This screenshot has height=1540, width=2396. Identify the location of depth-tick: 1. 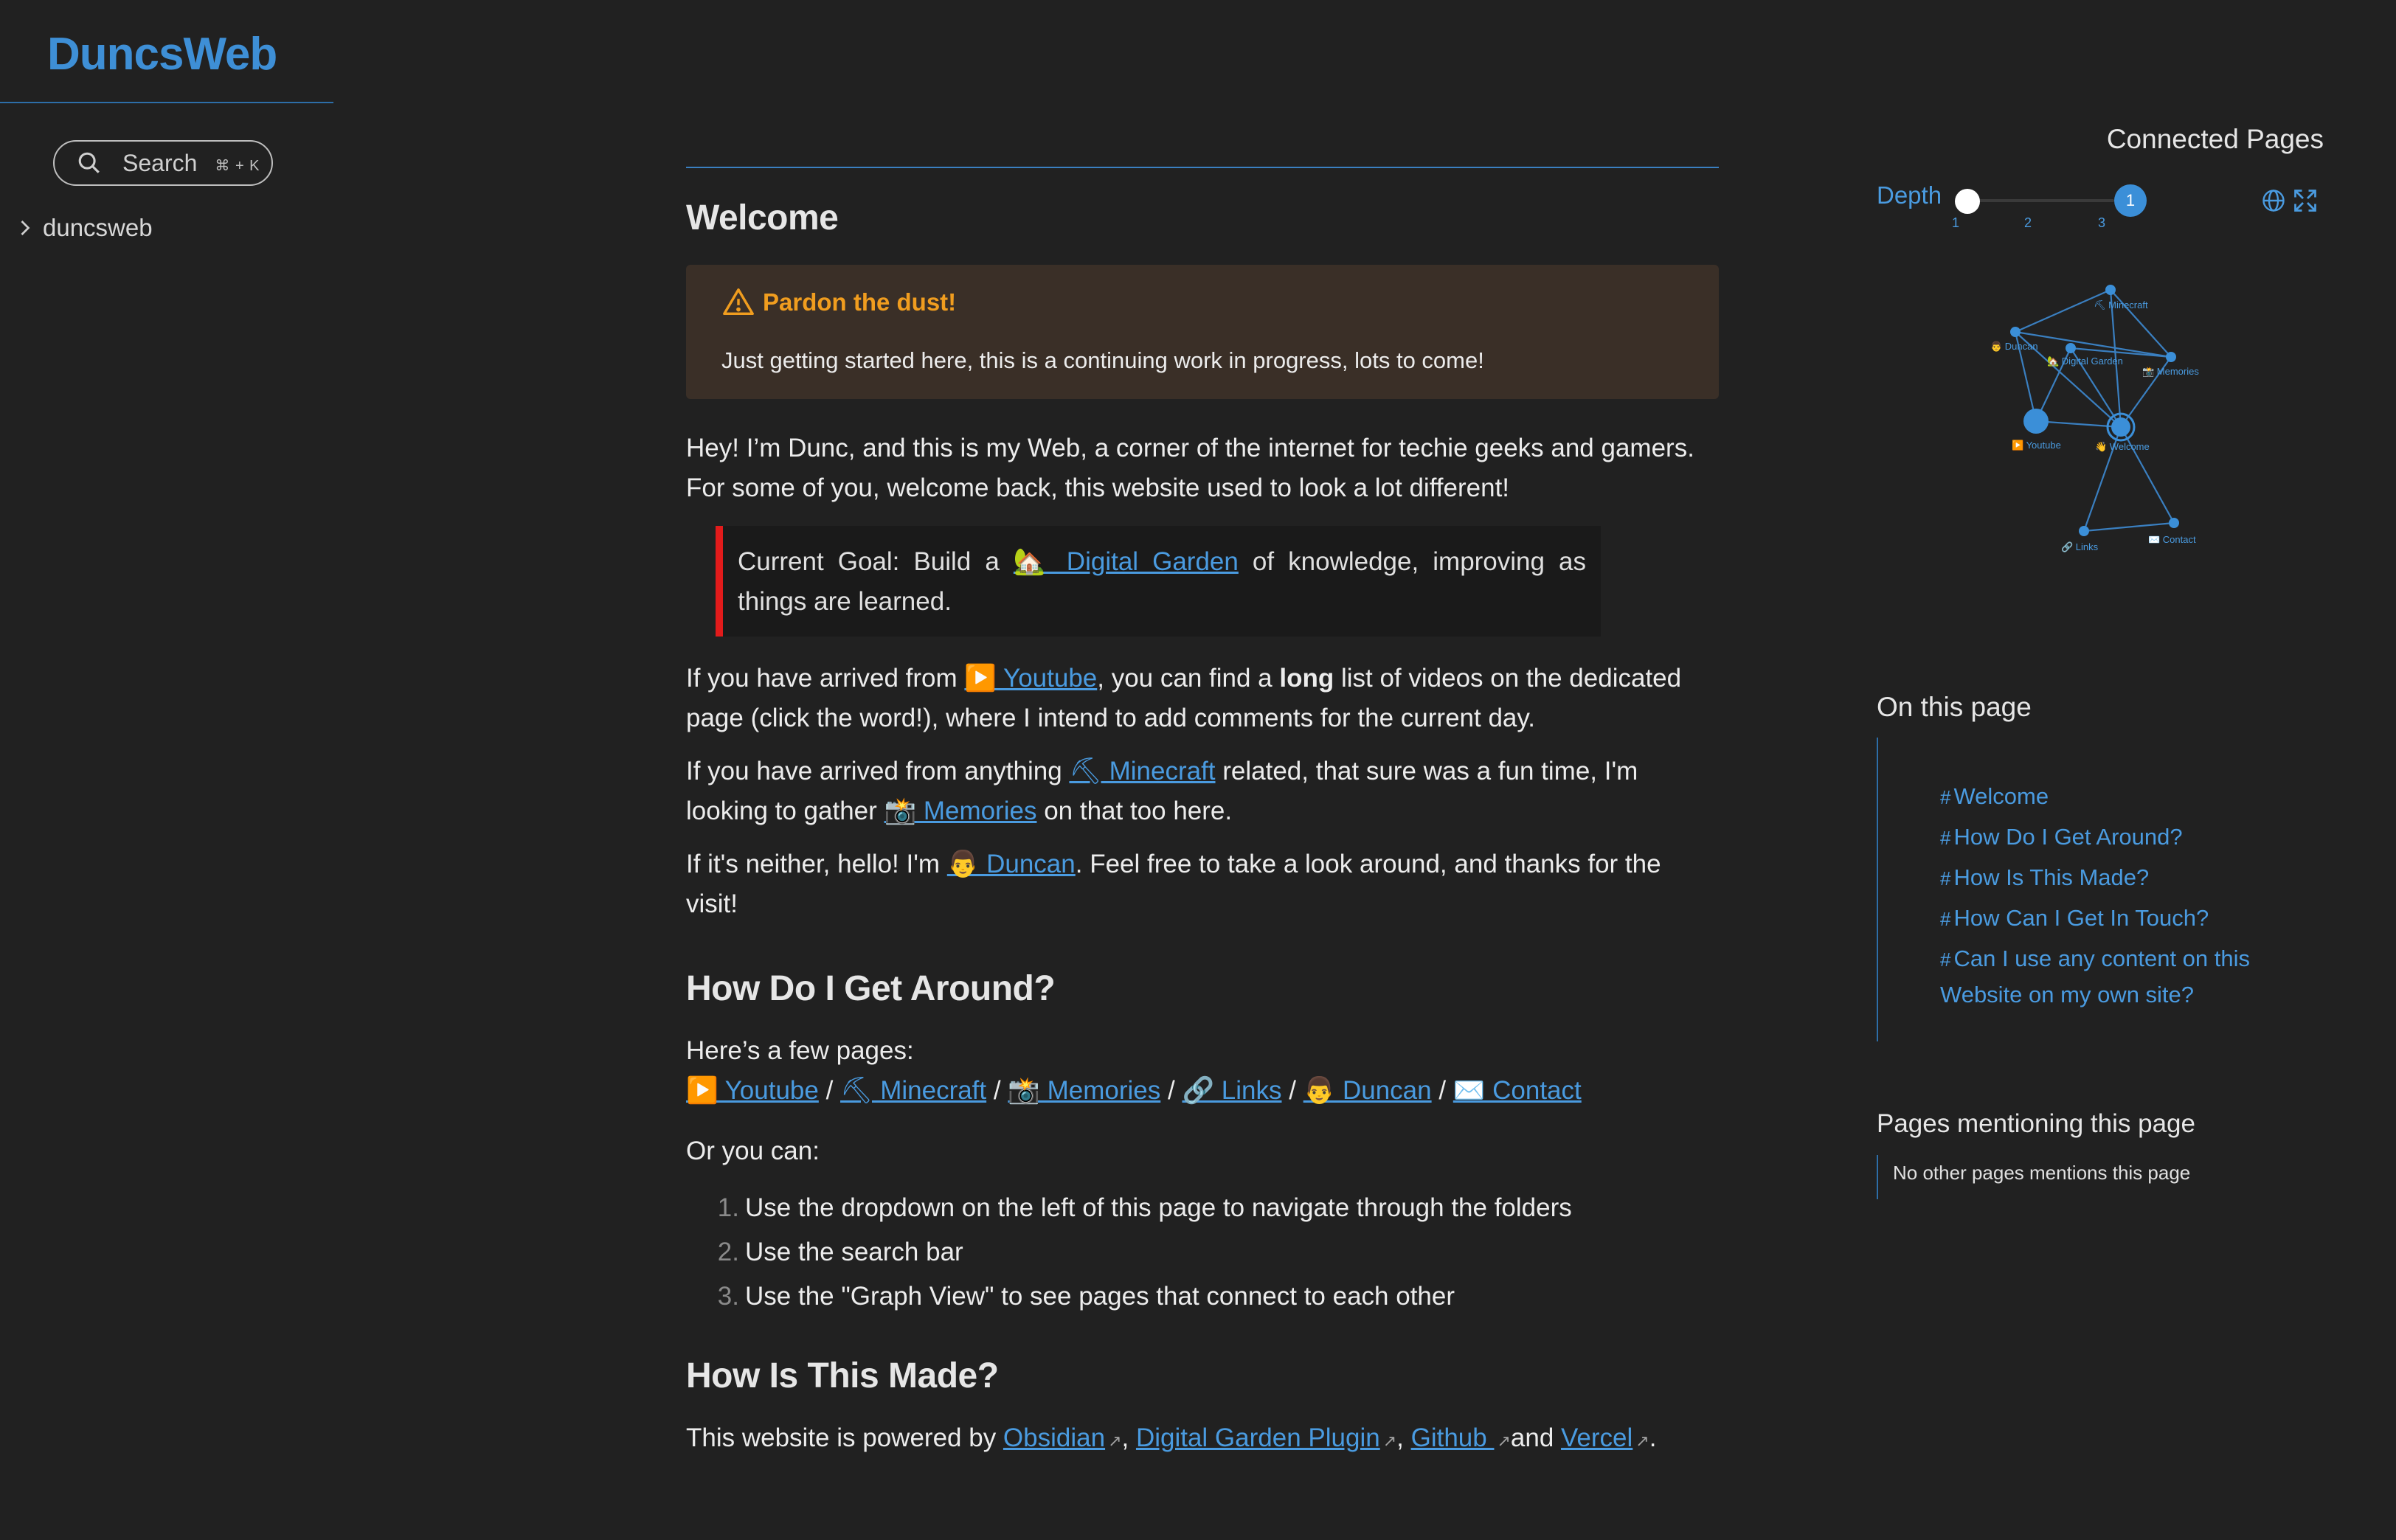
(1956, 223).